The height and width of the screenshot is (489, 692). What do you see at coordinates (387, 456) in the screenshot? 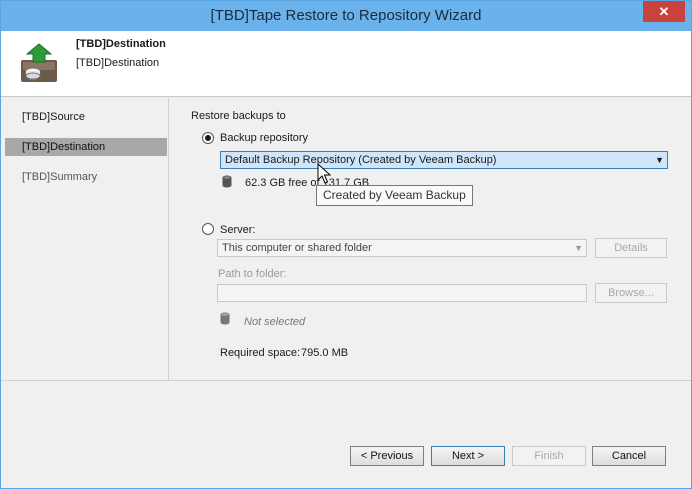
I see `previous-button: < Previous` at bounding box center [387, 456].